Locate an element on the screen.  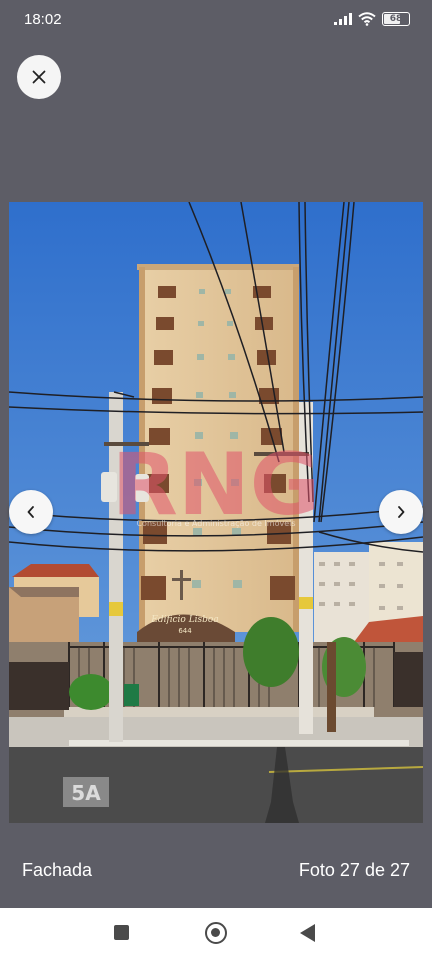
photo-counter: Foto 27 de 27 is located at coordinates (354, 870).